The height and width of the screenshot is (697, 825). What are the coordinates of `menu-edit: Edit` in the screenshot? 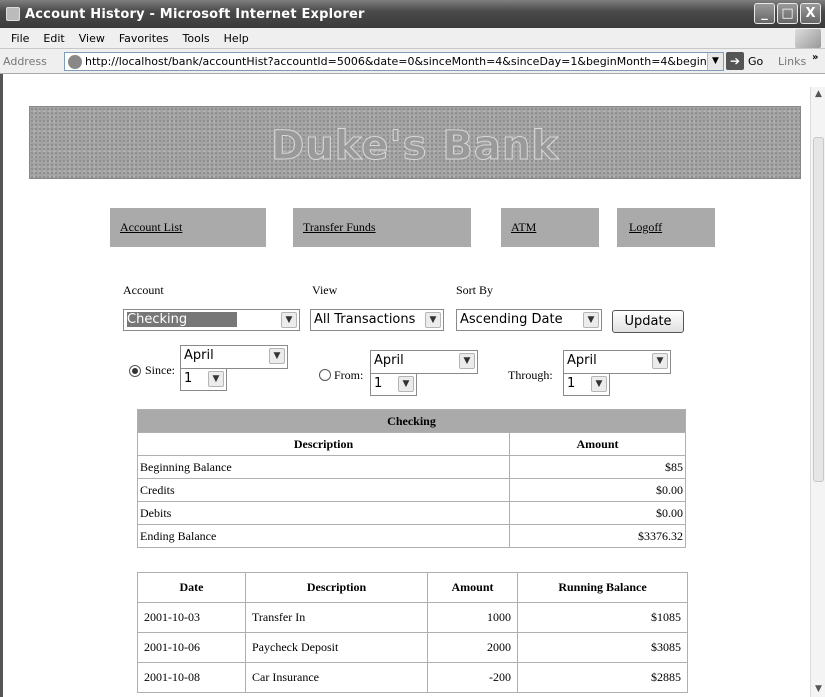 It's located at (53, 38).